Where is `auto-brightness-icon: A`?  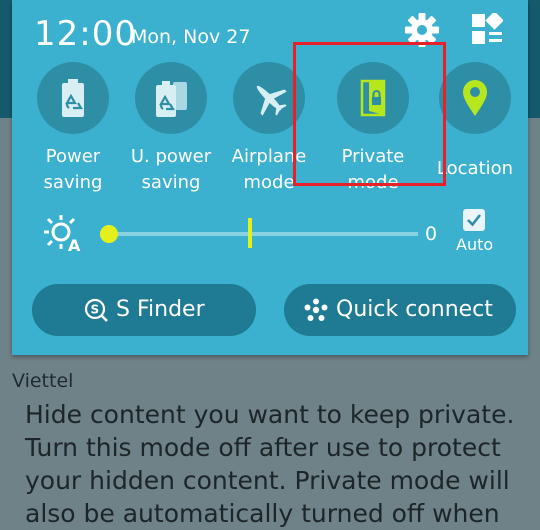 auto-brightness-icon: A is located at coordinates (62, 233).